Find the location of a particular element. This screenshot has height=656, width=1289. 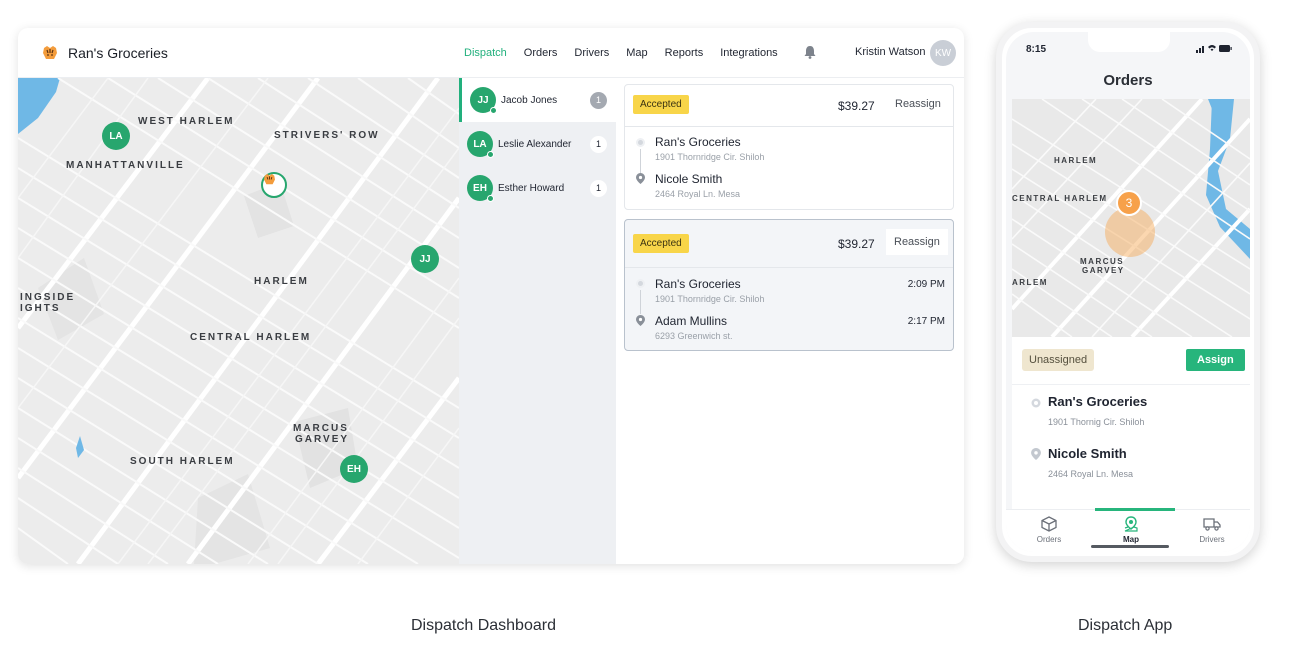

driver-initials: JJ is located at coordinates (483, 100).